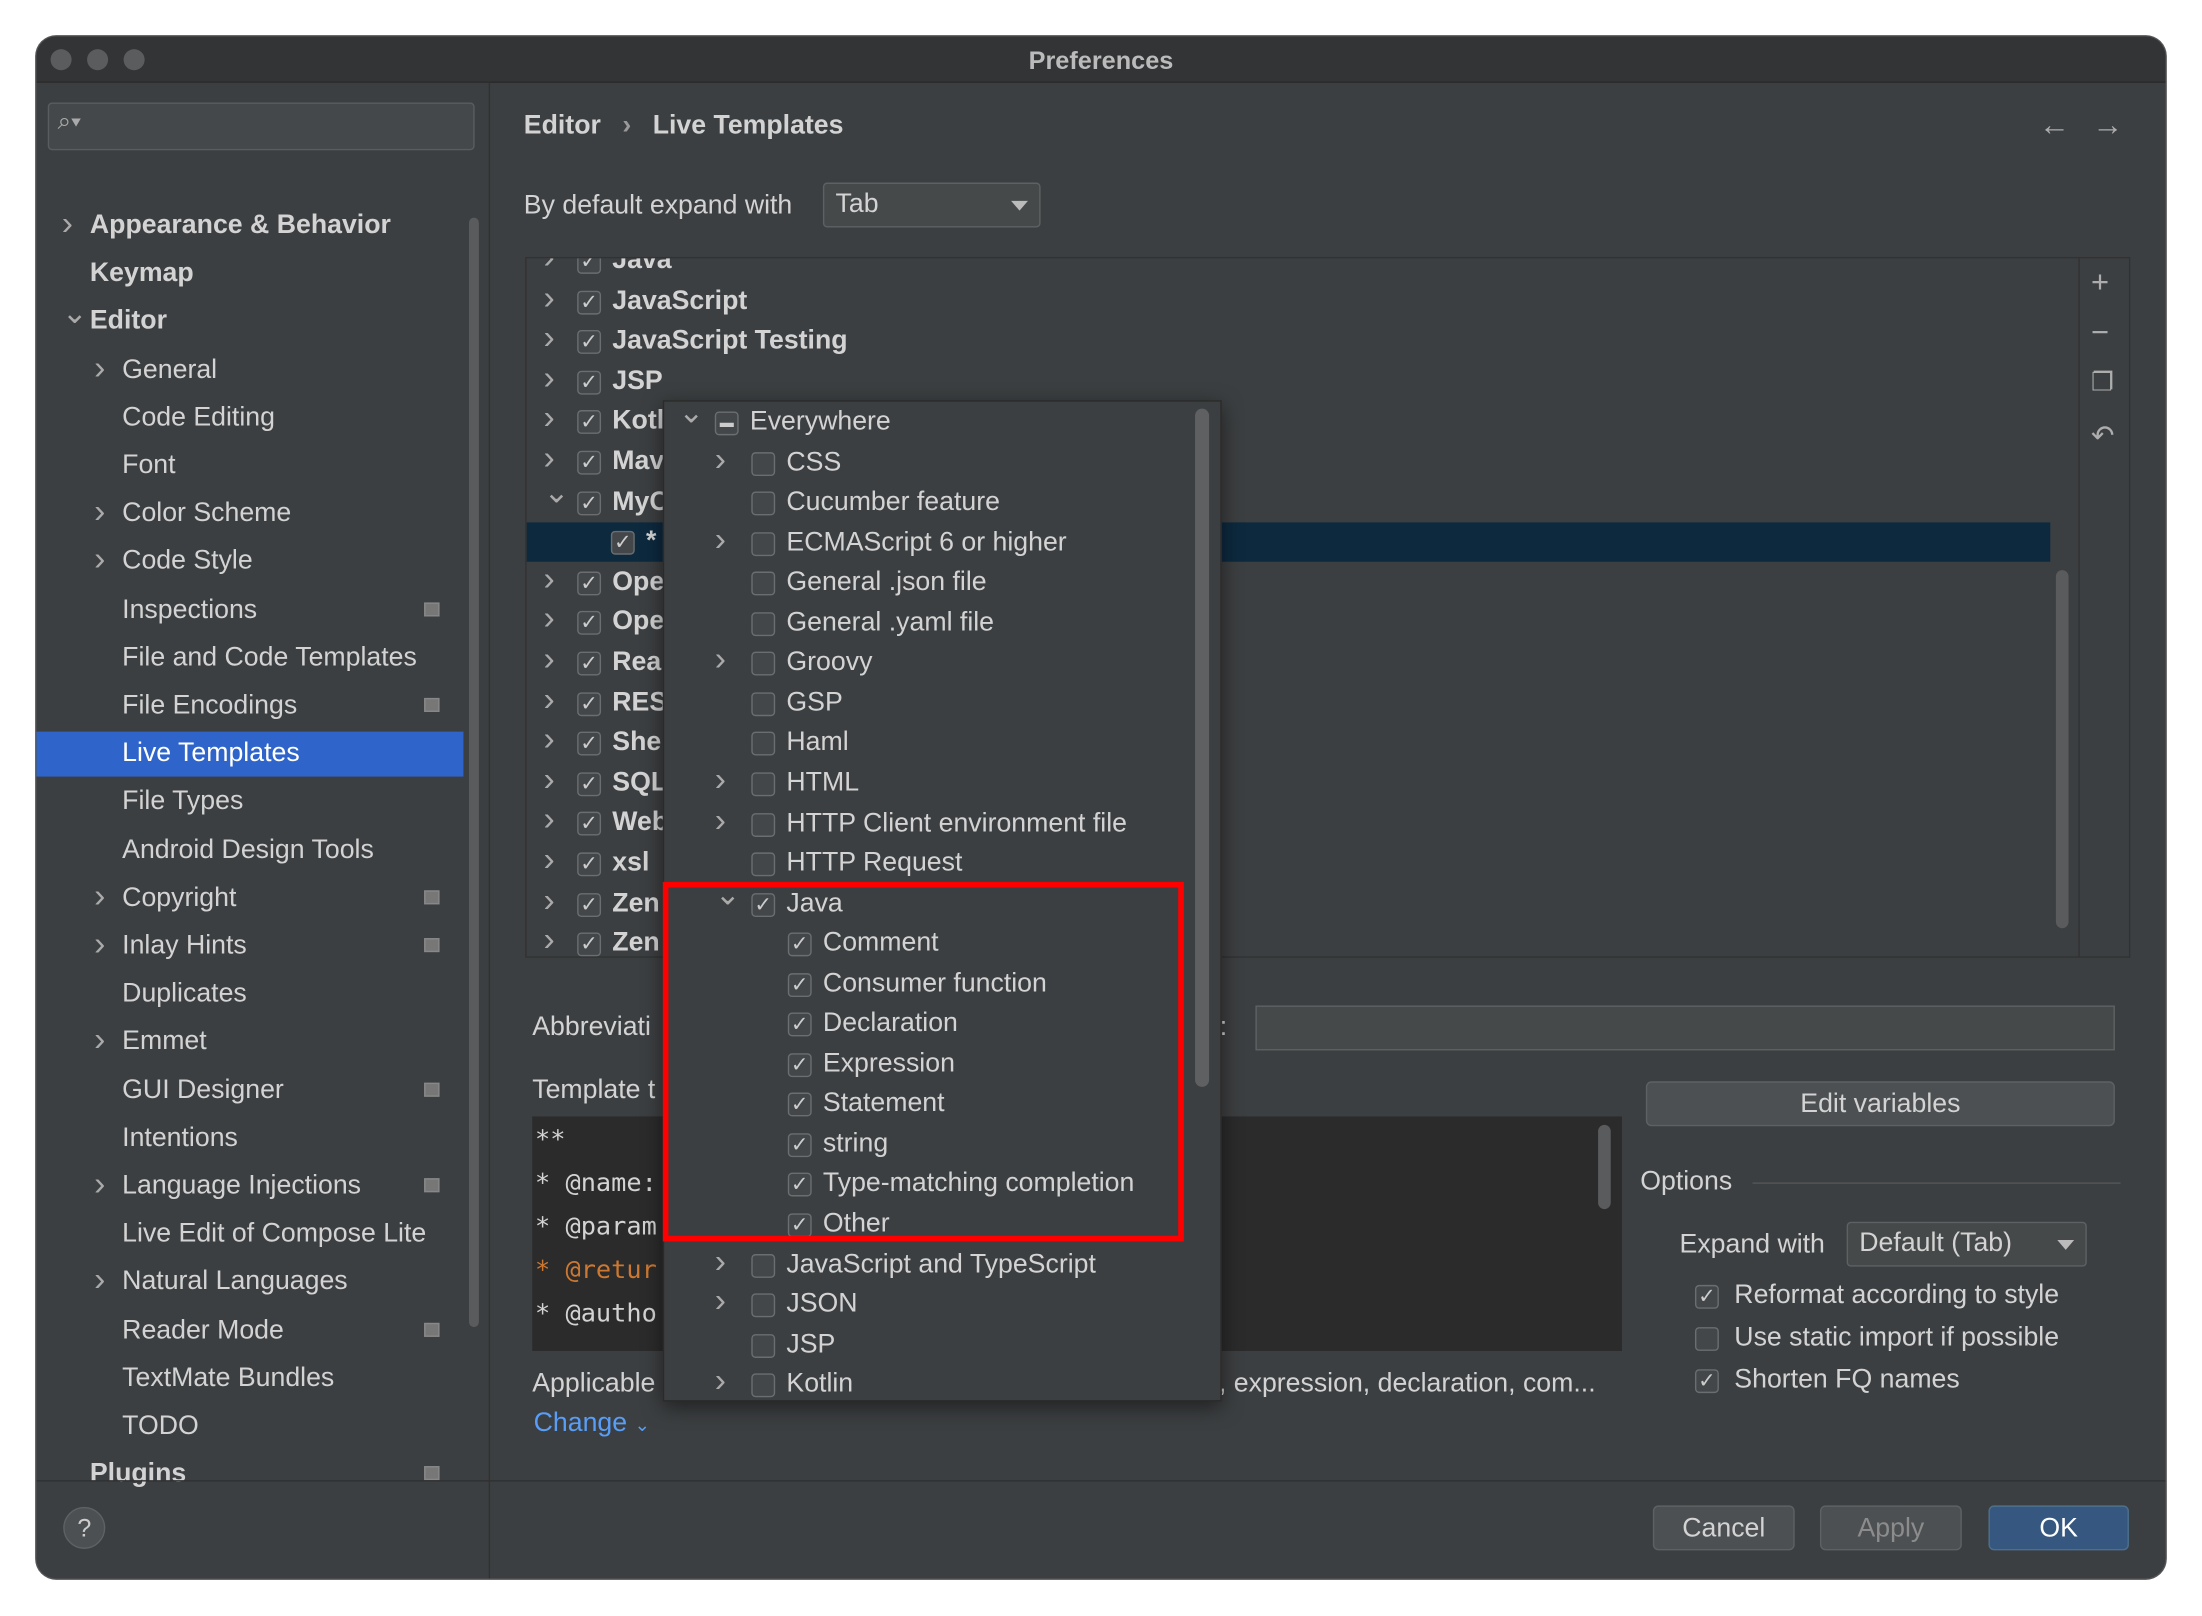 The width and height of the screenshot is (2202, 1616). Describe the element at coordinates (1706, 1339) in the screenshot. I see `option-checkbox` at that location.